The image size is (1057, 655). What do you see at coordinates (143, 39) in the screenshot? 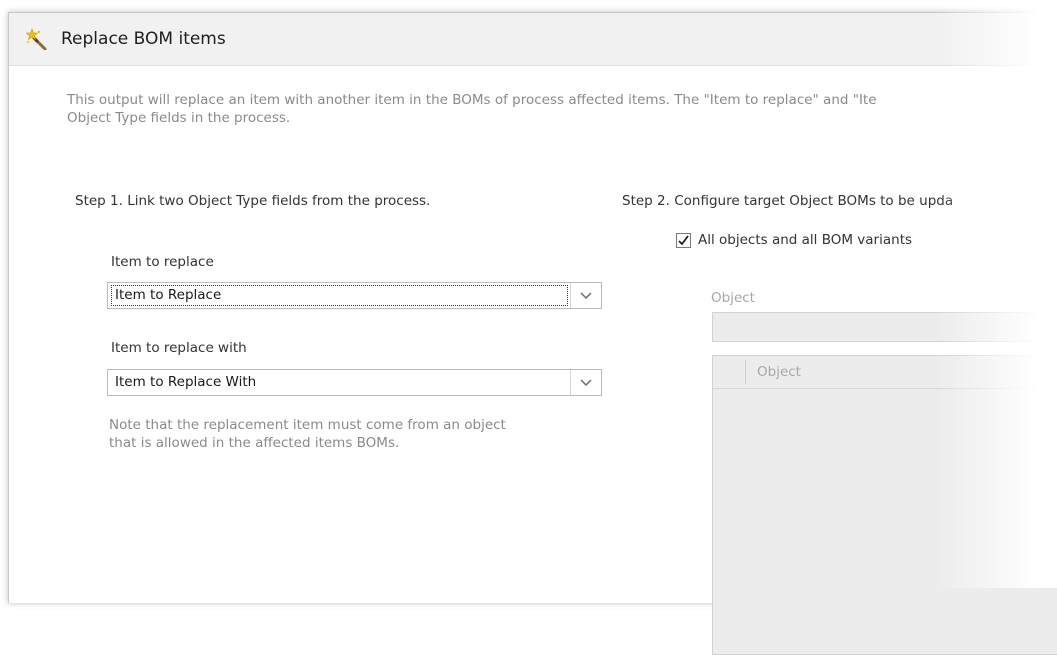
I see `dialog-title: Replace BOM items` at bounding box center [143, 39].